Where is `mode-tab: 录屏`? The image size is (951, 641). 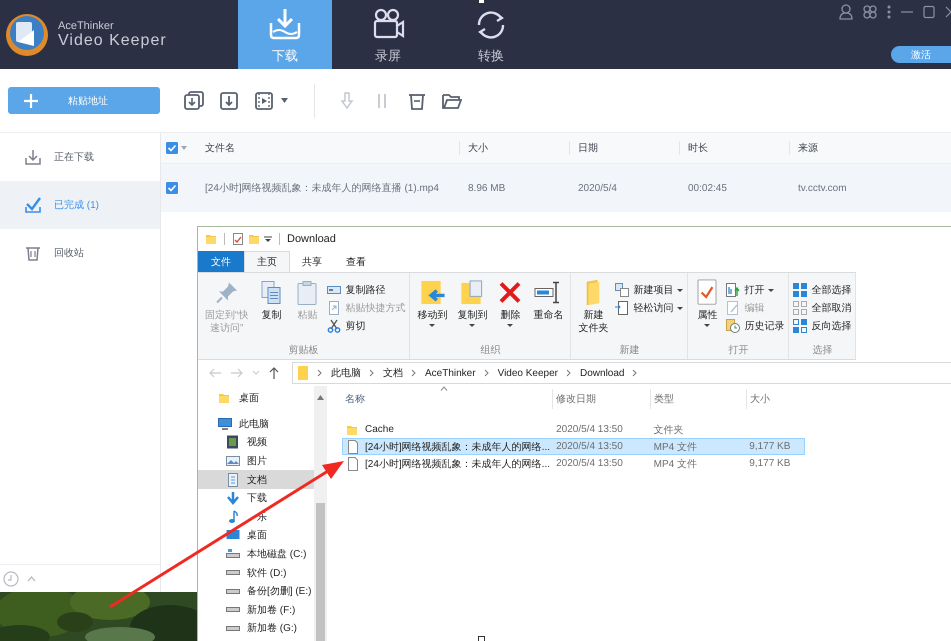
mode-tab: 录屏 is located at coordinates (388, 34).